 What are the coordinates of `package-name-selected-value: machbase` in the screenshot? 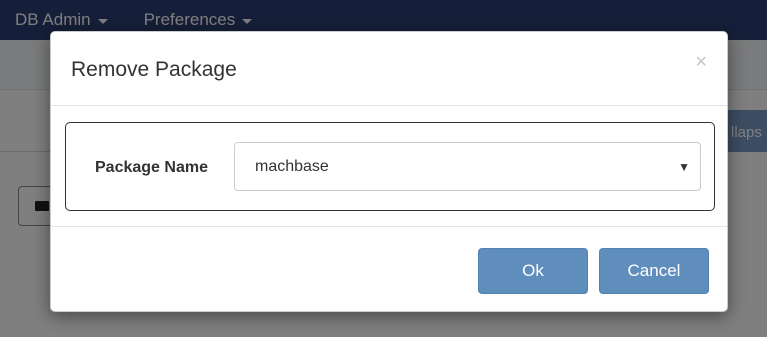 It's located at (292, 166).